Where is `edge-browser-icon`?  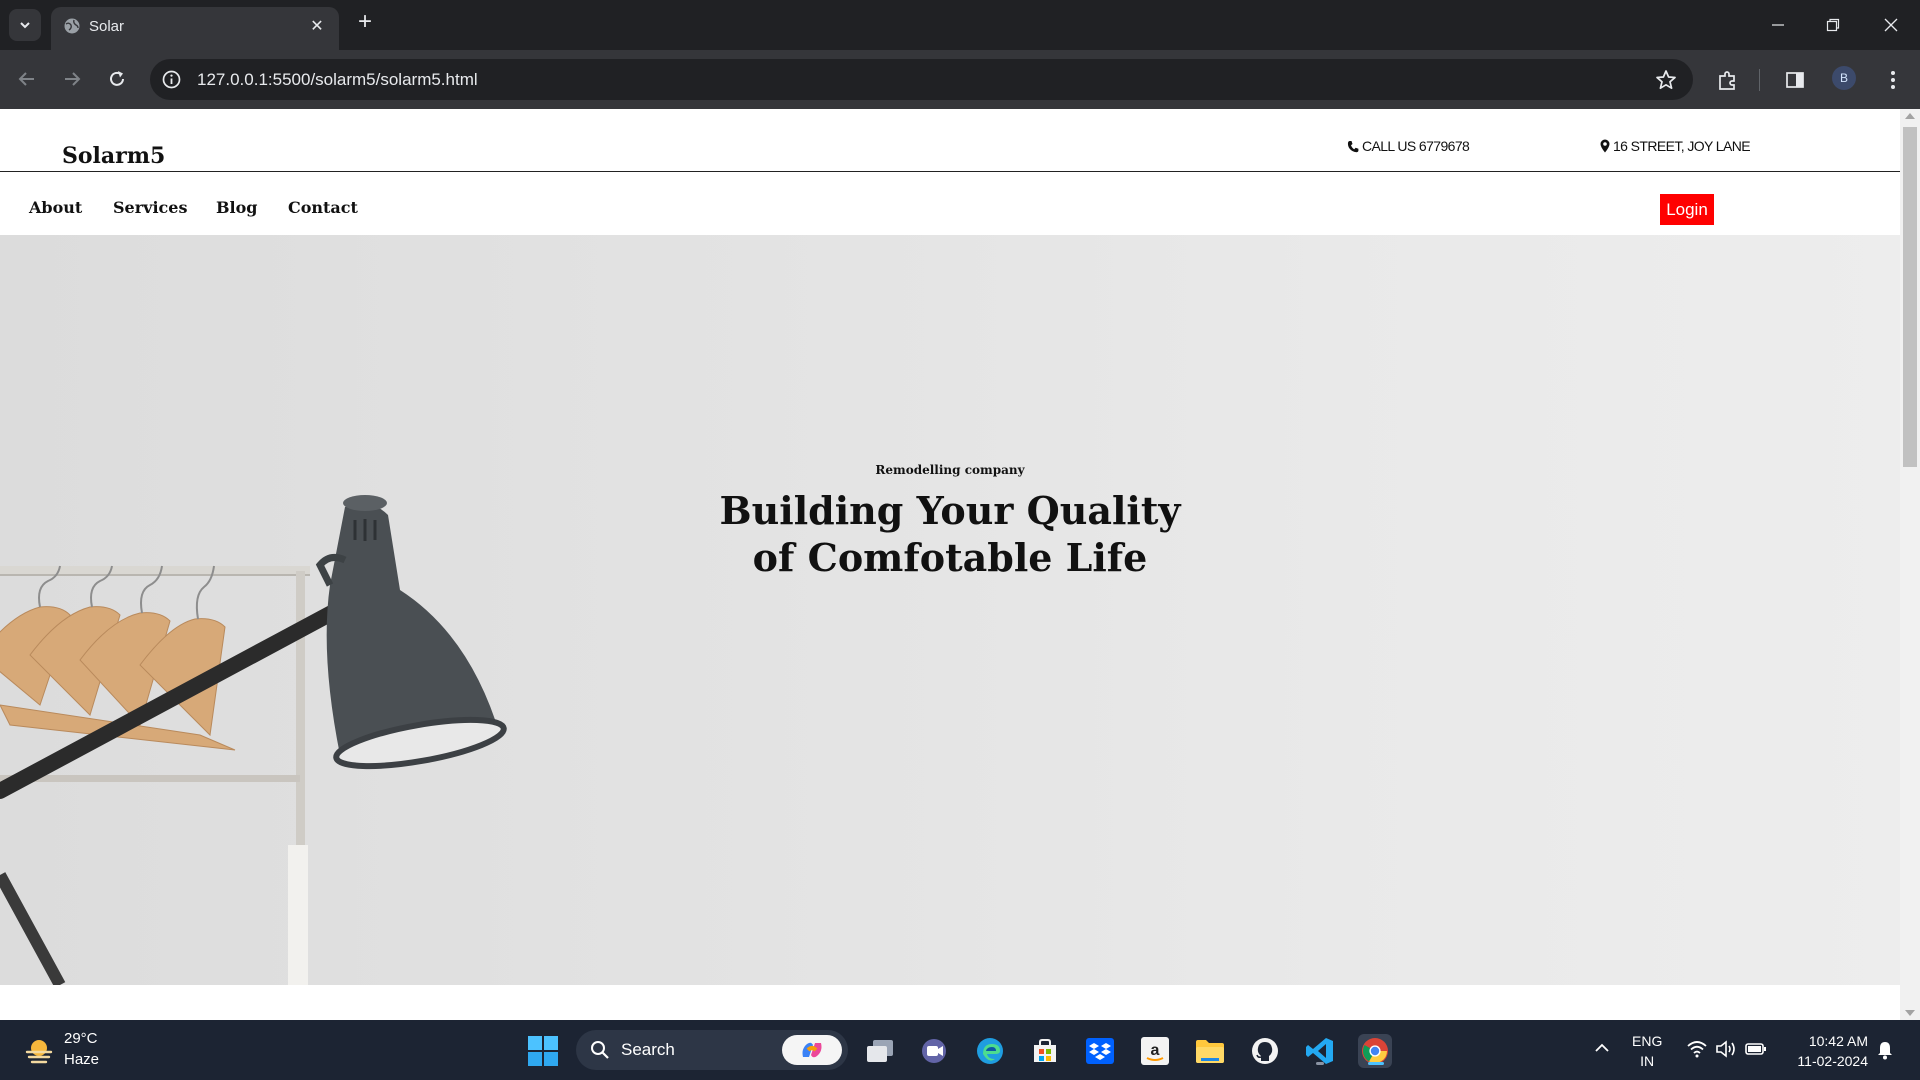 edge-browser-icon is located at coordinates (990, 1051).